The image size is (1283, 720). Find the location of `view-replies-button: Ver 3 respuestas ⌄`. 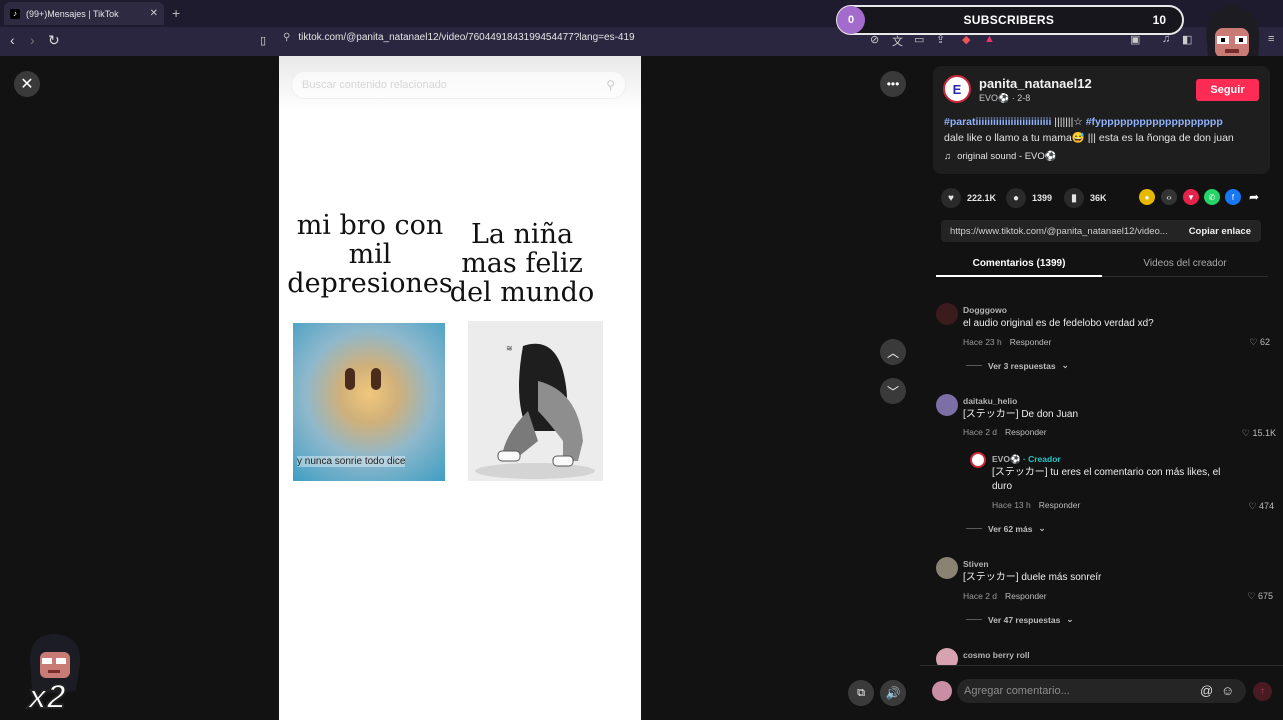

view-replies-button: Ver 3 respuestas ⌄ is located at coordinates (1017, 365).